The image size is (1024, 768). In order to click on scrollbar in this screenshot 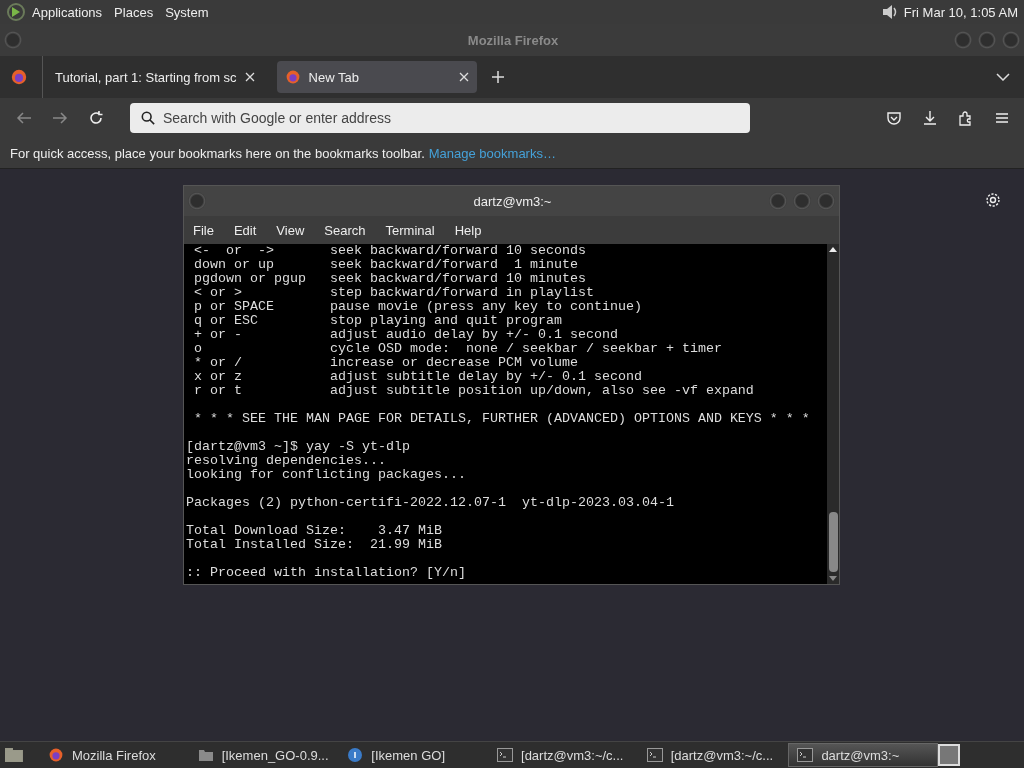, I will do `click(833, 414)`.